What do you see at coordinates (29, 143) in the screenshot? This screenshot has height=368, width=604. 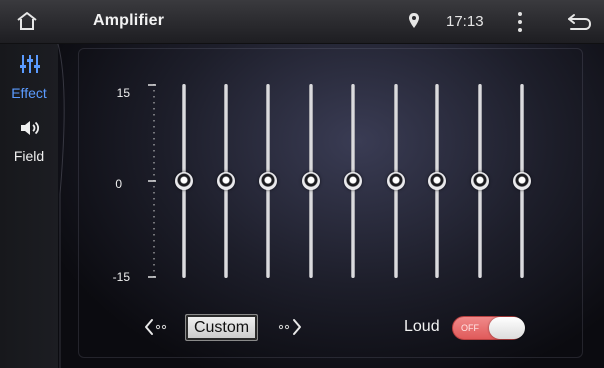 I see `sidebar-item-field: Field` at bounding box center [29, 143].